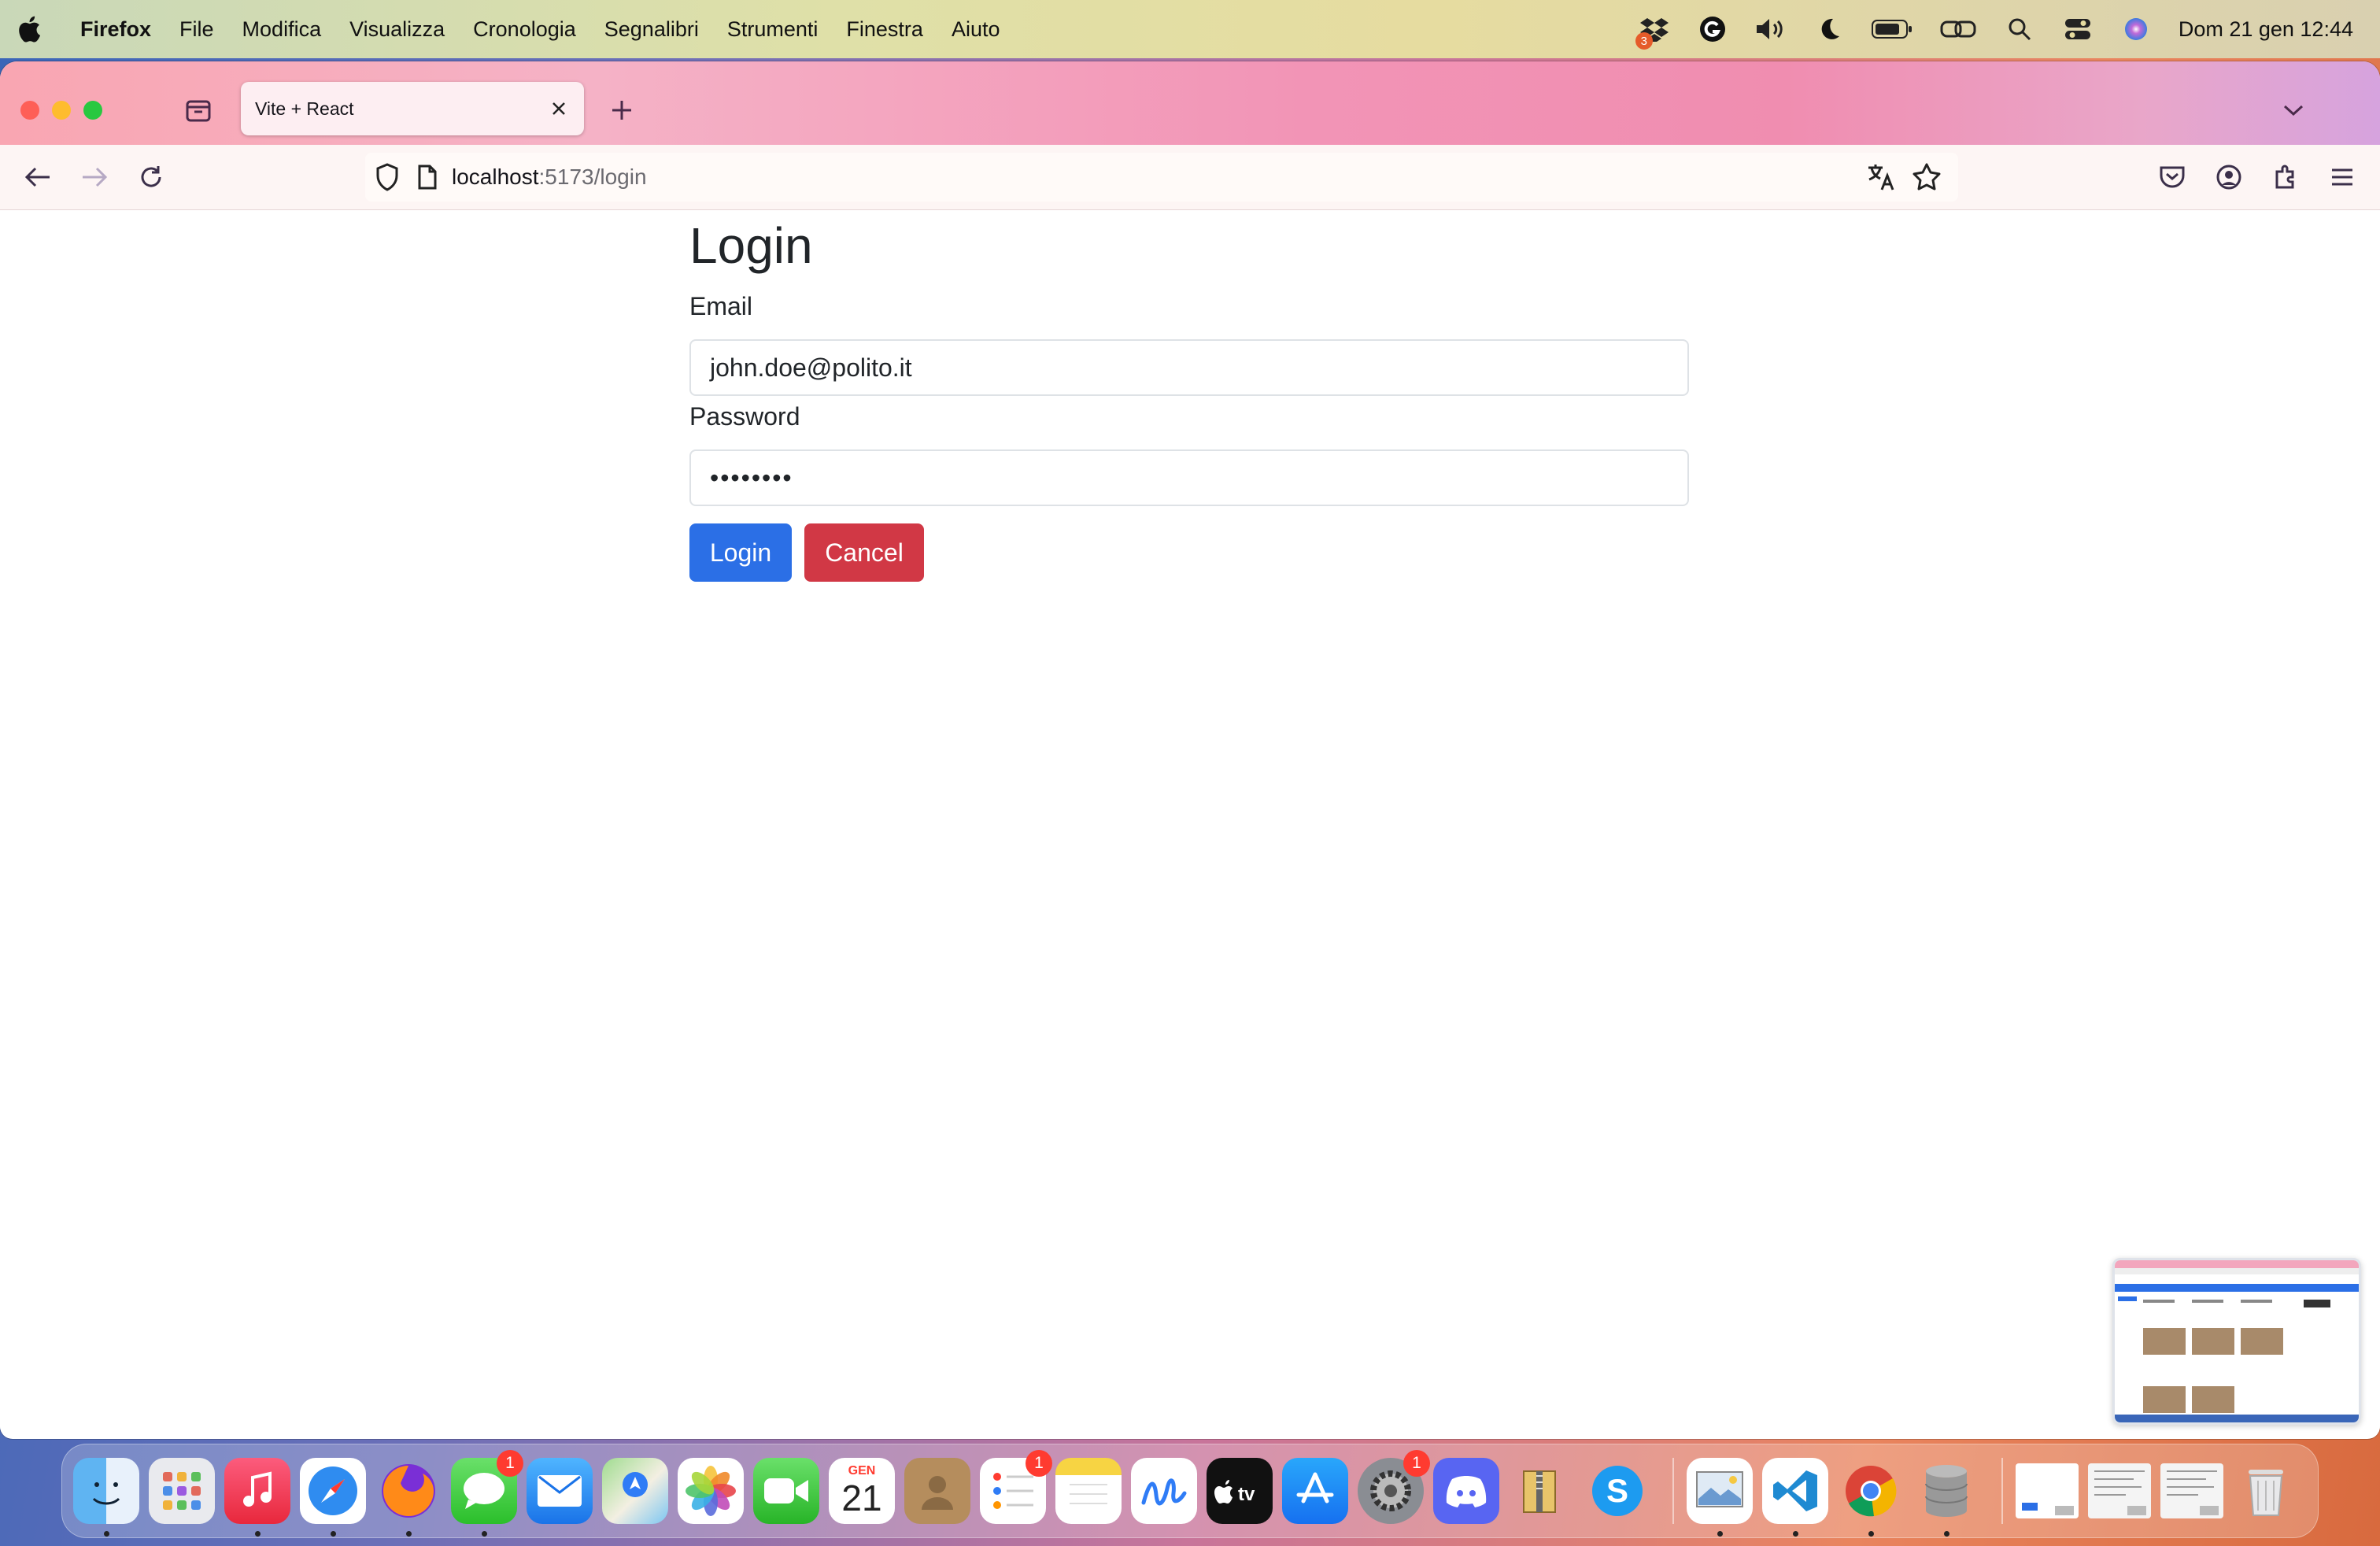  What do you see at coordinates (1016, 1487) in the screenshot?
I see `reminders-icon: 1` at bounding box center [1016, 1487].